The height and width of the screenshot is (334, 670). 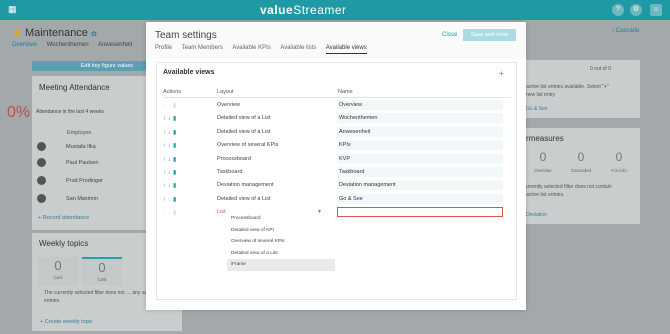 I want to click on tab-overview: Overview, so click(x=24, y=45).